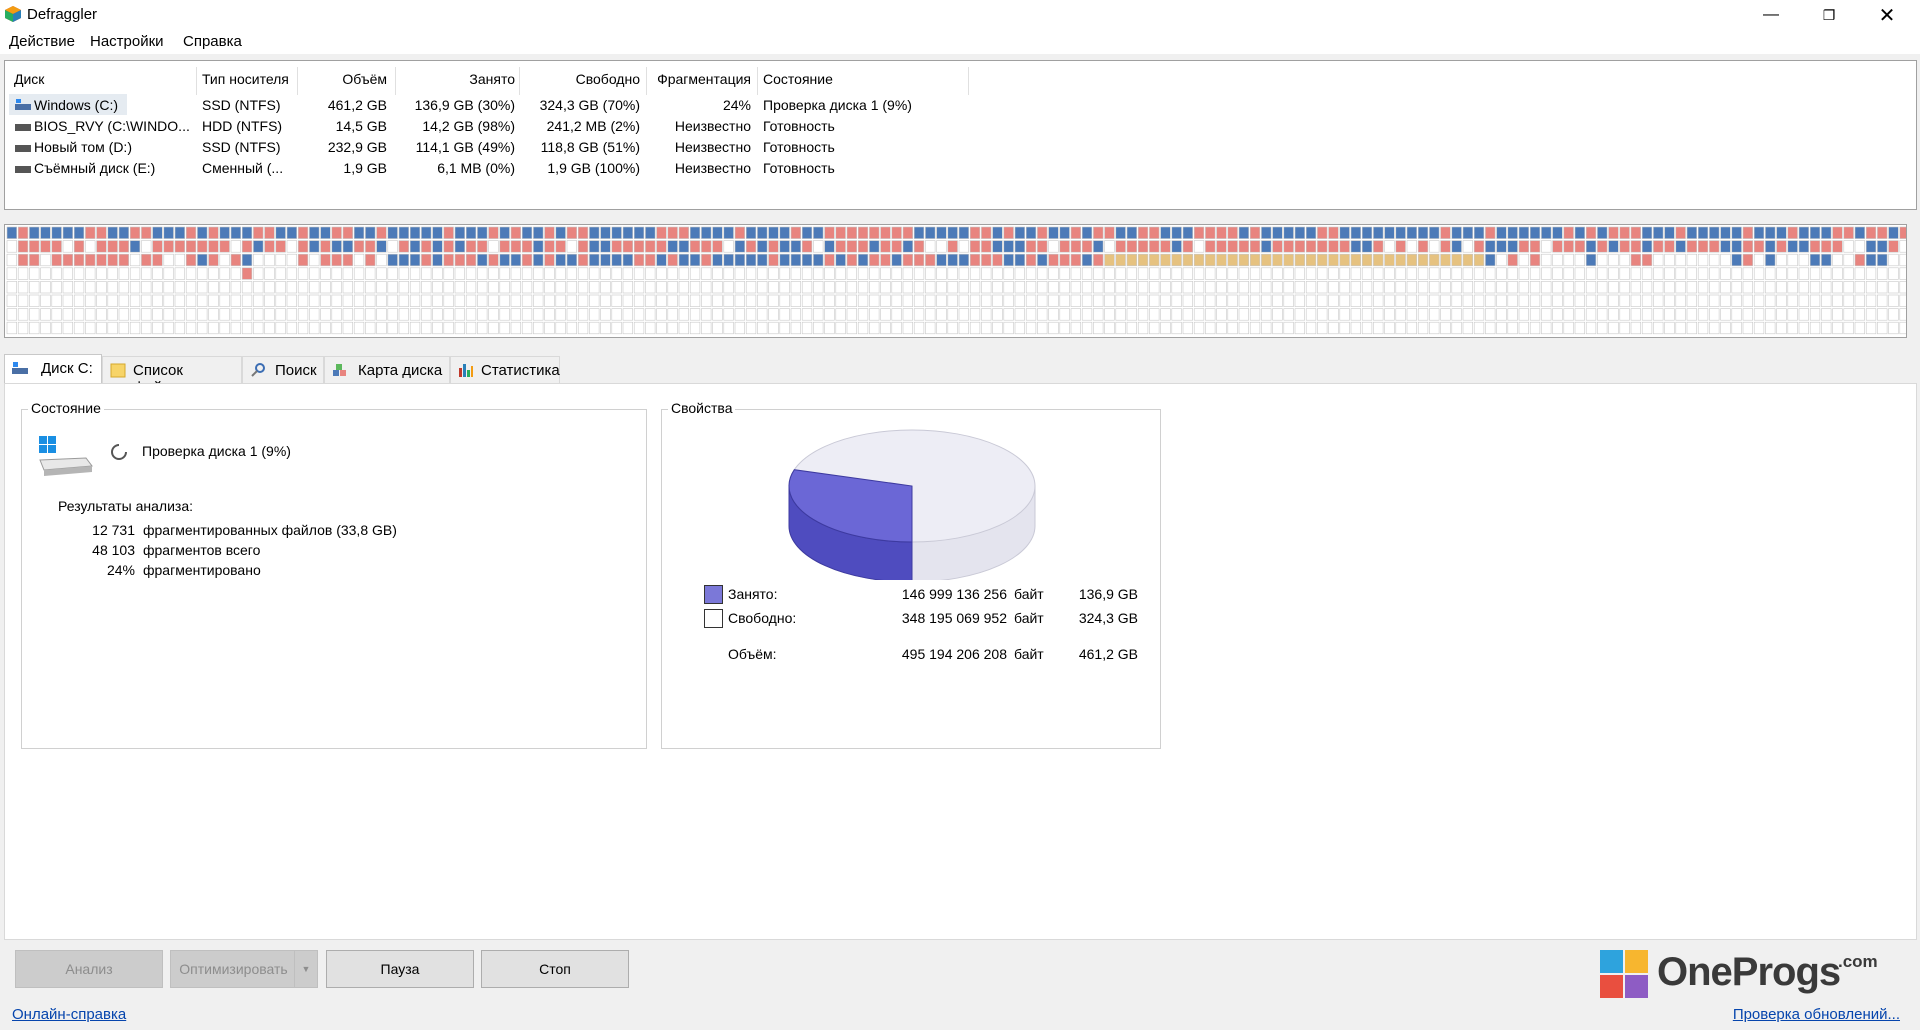 This screenshot has height=1030, width=1920. What do you see at coordinates (42, 41) in the screenshot?
I see `menu-action: Действие` at bounding box center [42, 41].